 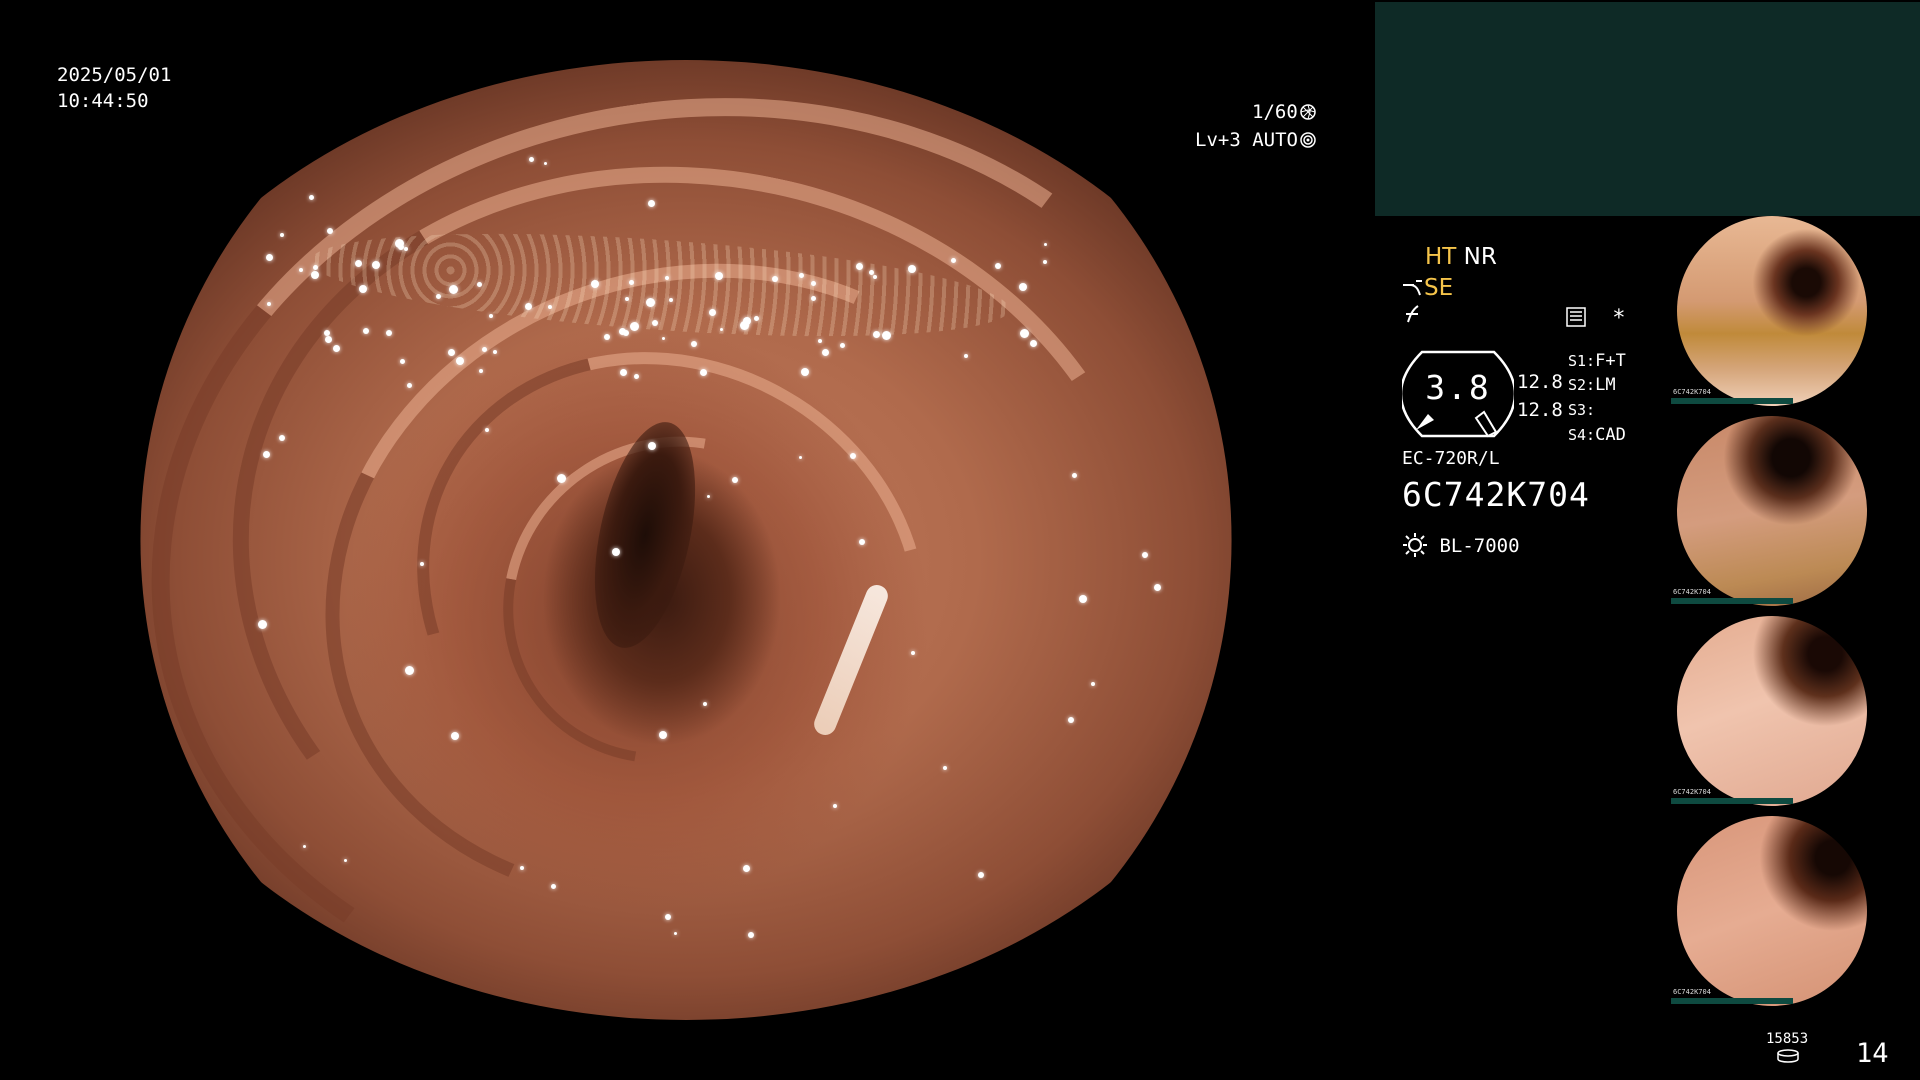 What do you see at coordinates (1439, 288) in the screenshot?
I see `se-mode: SE` at bounding box center [1439, 288].